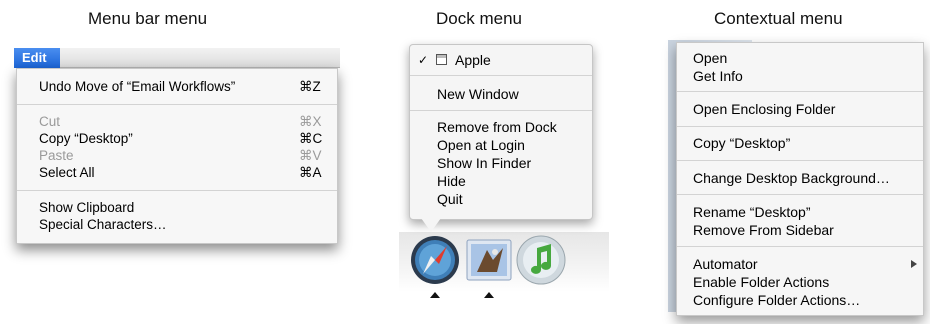 The height and width of the screenshot is (324, 930). What do you see at coordinates (37, 58) in the screenshot?
I see `edit-menu-title: Edit` at bounding box center [37, 58].